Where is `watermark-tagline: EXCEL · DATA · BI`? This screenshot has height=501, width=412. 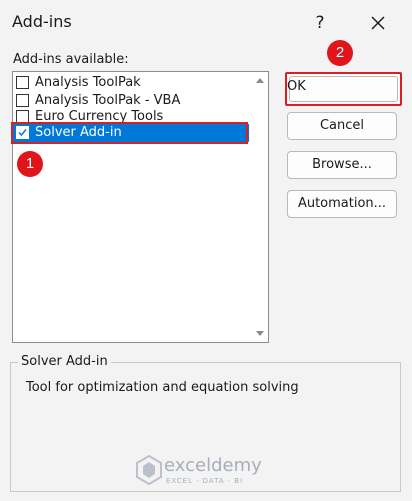
watermark-tagline: EXCEL · DATA · BI is located at coordinates (205, 481).